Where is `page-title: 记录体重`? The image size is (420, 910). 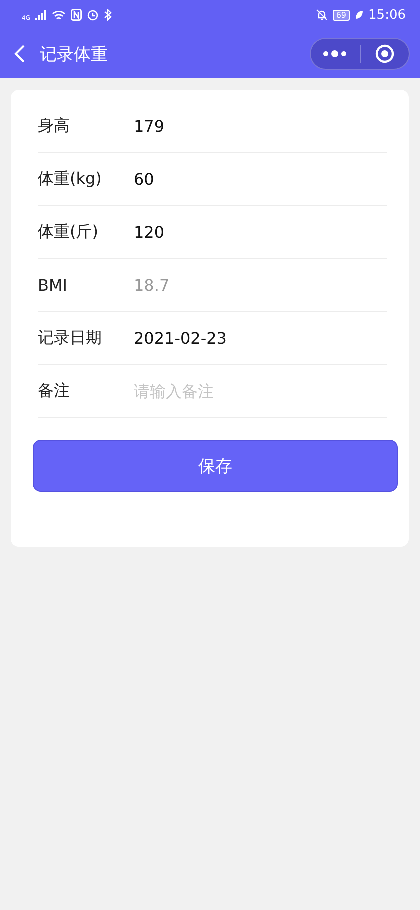 page-title: 记录体重 is located at coordinates (74, 55).